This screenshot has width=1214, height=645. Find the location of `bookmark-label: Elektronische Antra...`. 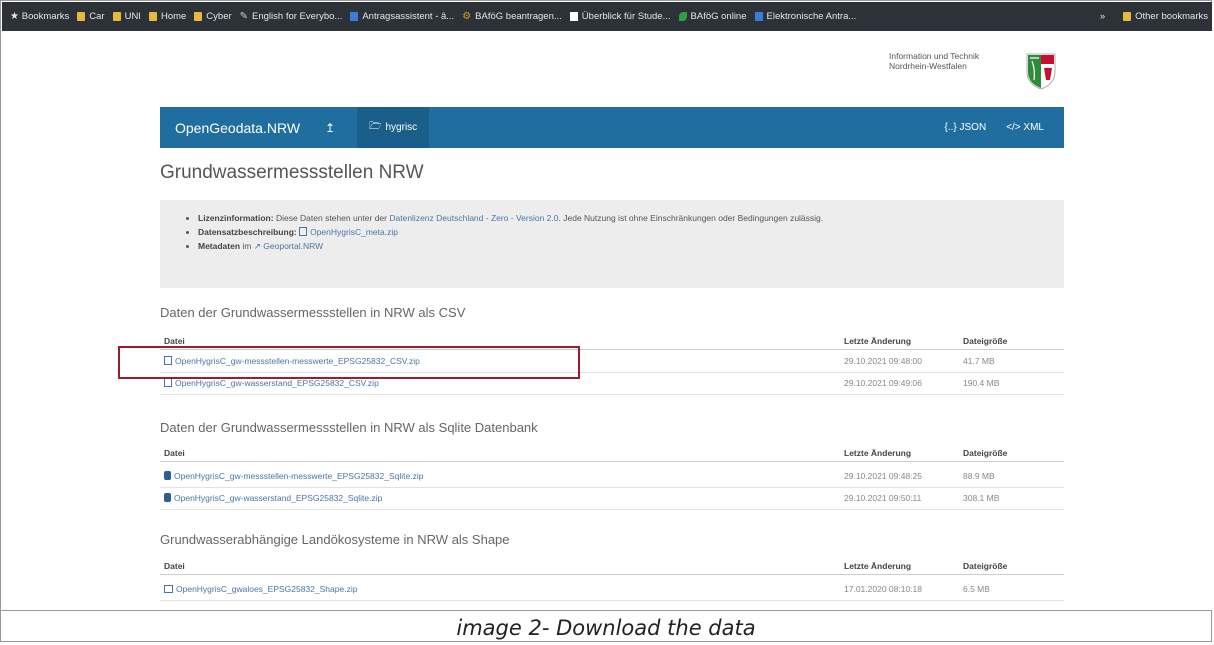

bookmark-label: Elektronische Antra... is located at coordinates (811, 16).